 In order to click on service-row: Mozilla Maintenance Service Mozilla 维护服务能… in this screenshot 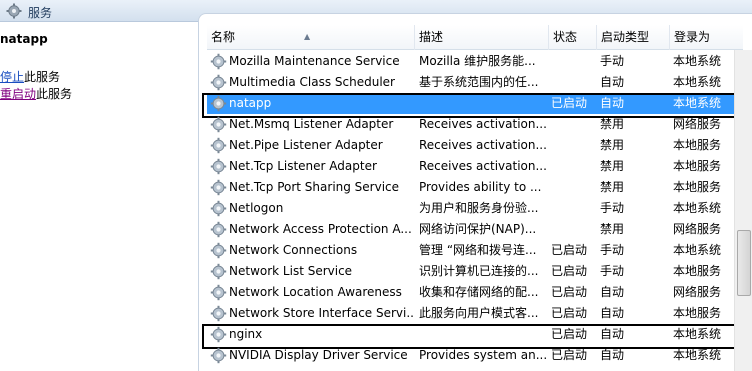, I will do `click(475, 61)`.